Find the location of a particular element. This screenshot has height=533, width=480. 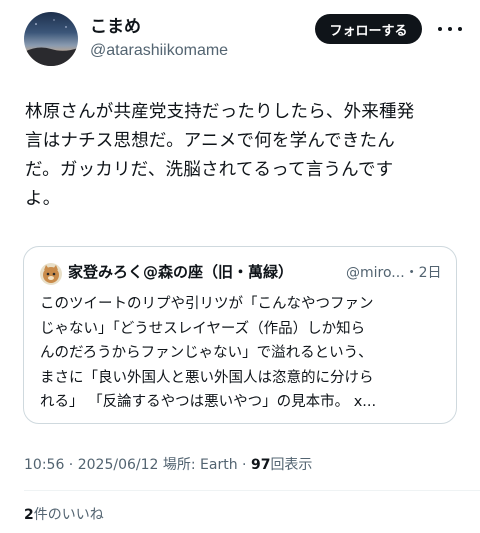

quote-author-meta: @miro...・2日 is located at coordinates (394, 273).